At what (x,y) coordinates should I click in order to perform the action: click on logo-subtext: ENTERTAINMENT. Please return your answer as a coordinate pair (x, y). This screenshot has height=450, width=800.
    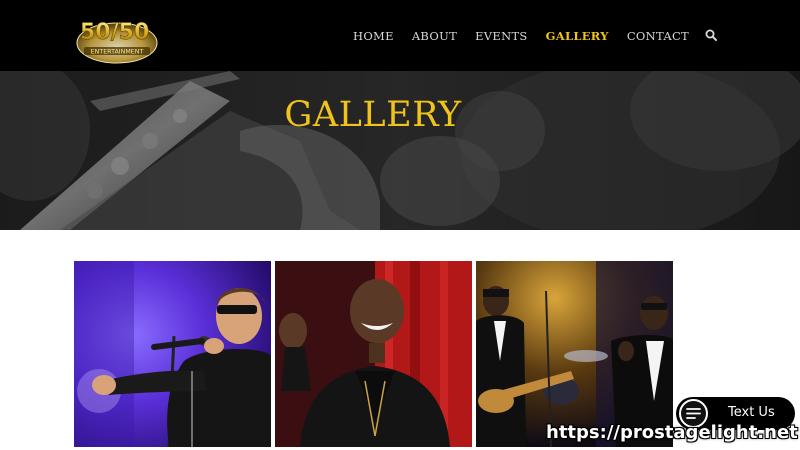
    Looking at the image, I should click on (117, 52).